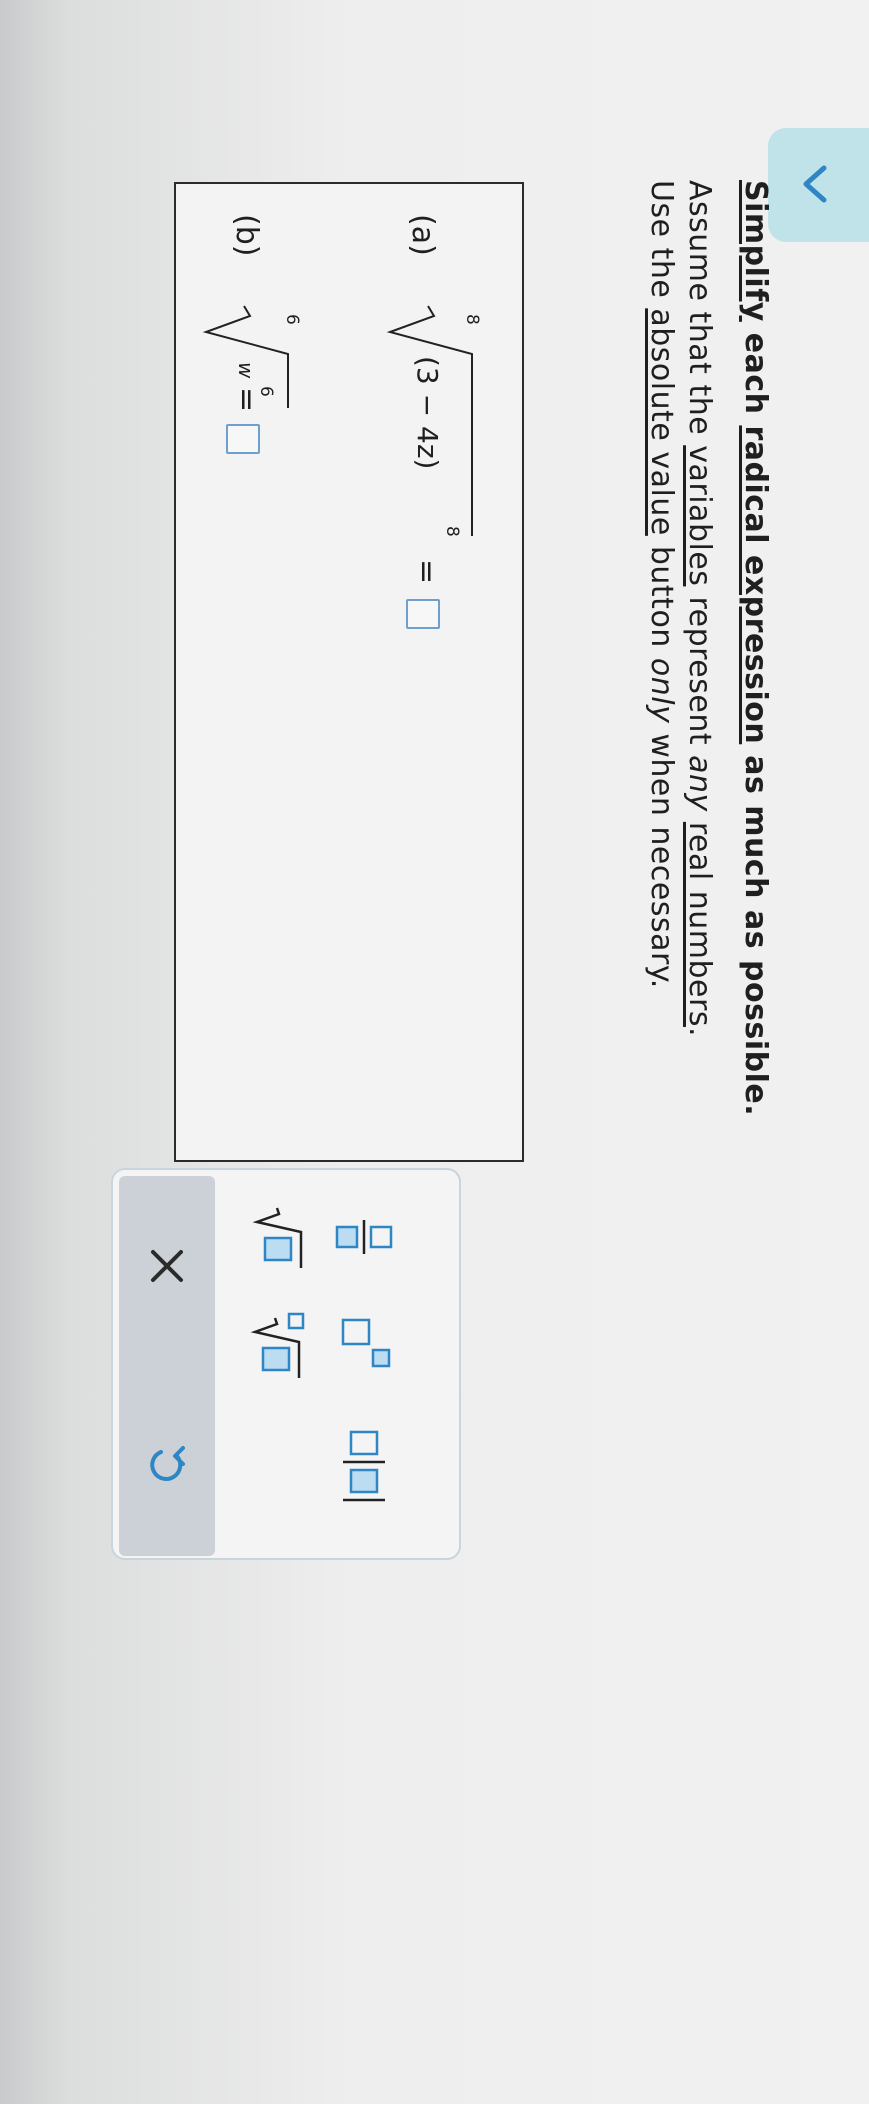  I want to click on square-root-icon, so click(277, 1237).